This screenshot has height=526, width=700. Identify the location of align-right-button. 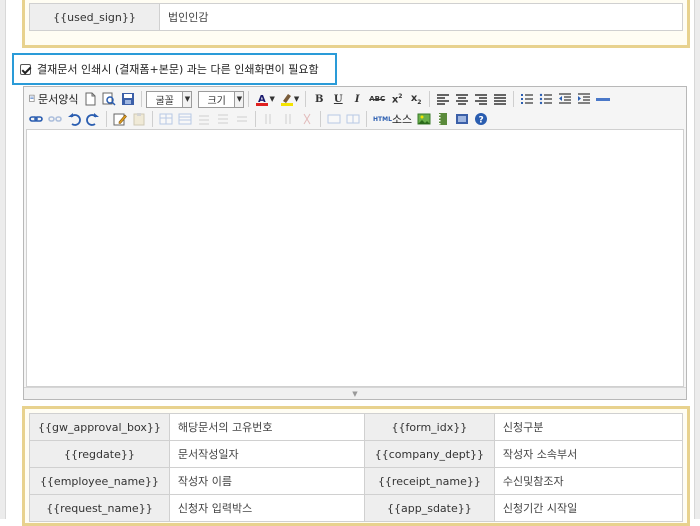
(481, 99).